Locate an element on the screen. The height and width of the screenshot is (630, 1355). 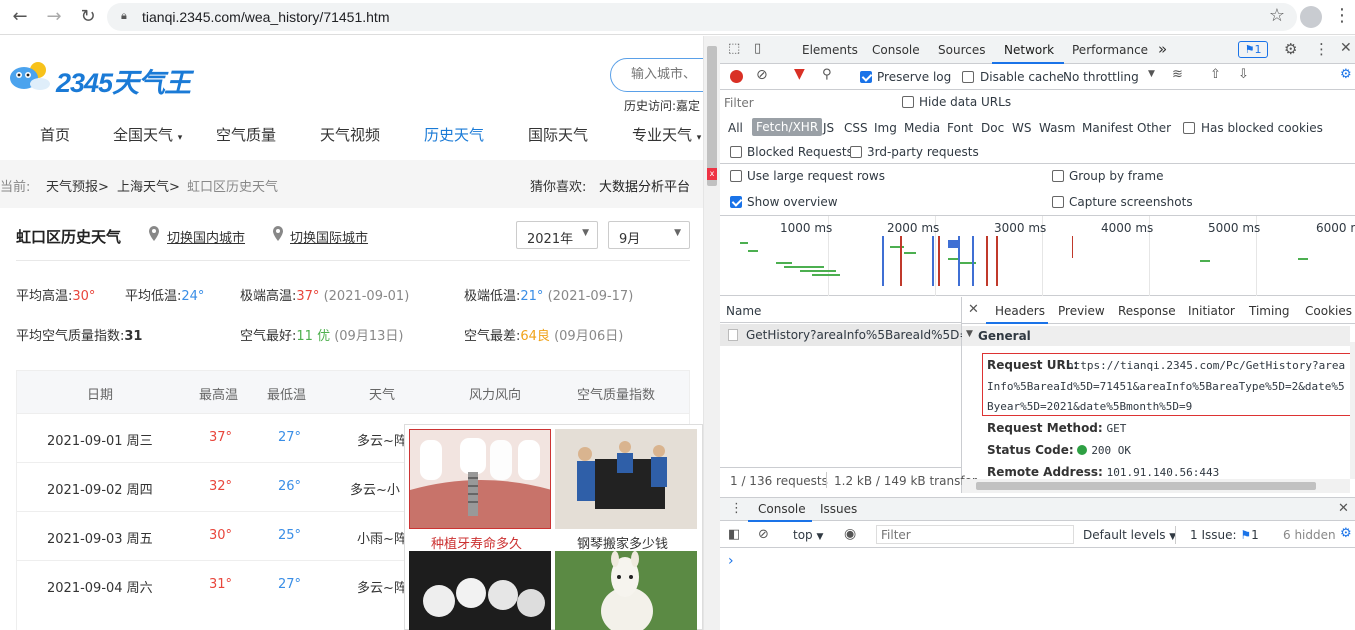
throttling-select: No throttling is located at coordinates (1101, 77).